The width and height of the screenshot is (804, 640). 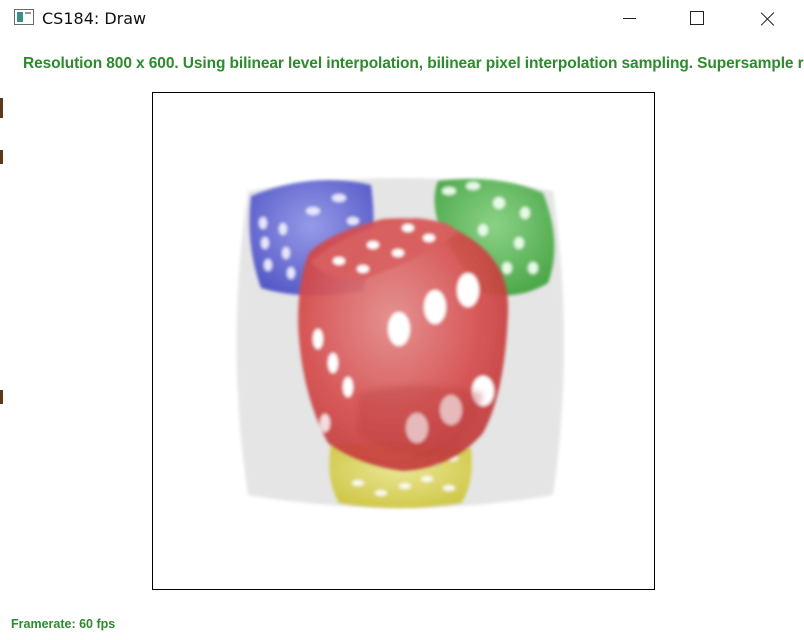 I want to click on maximize-button, so click(x=698, y=19).